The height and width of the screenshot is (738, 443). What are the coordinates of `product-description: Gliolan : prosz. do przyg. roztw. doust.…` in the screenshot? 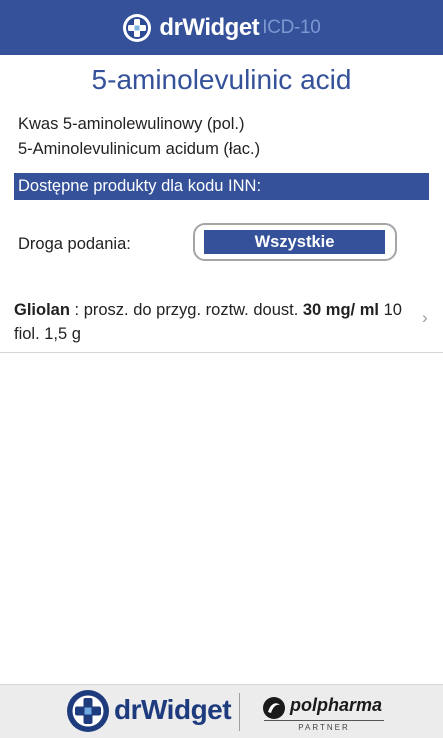 It's located at (211, 322).